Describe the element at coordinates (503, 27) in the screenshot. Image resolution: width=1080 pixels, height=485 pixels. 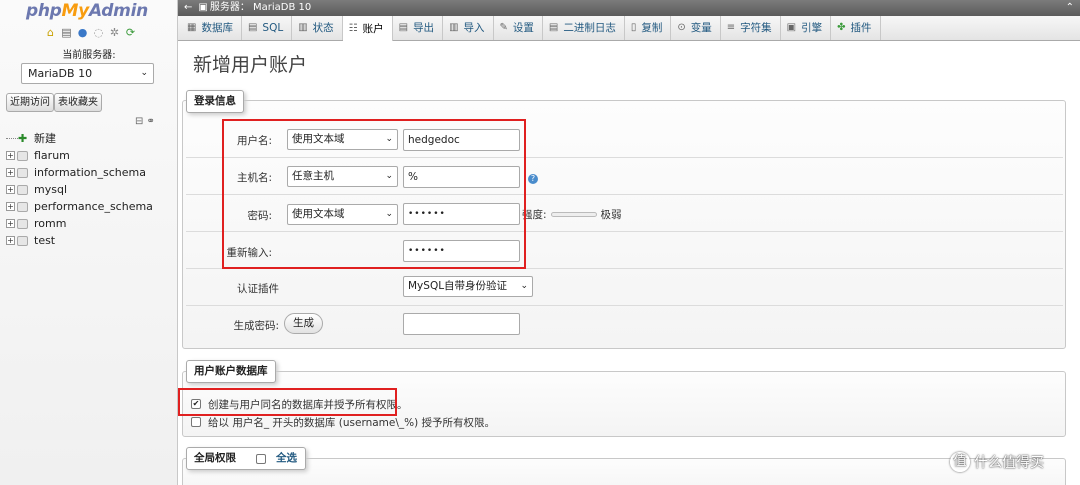
I see `wrench-icon: ✎` at that location.